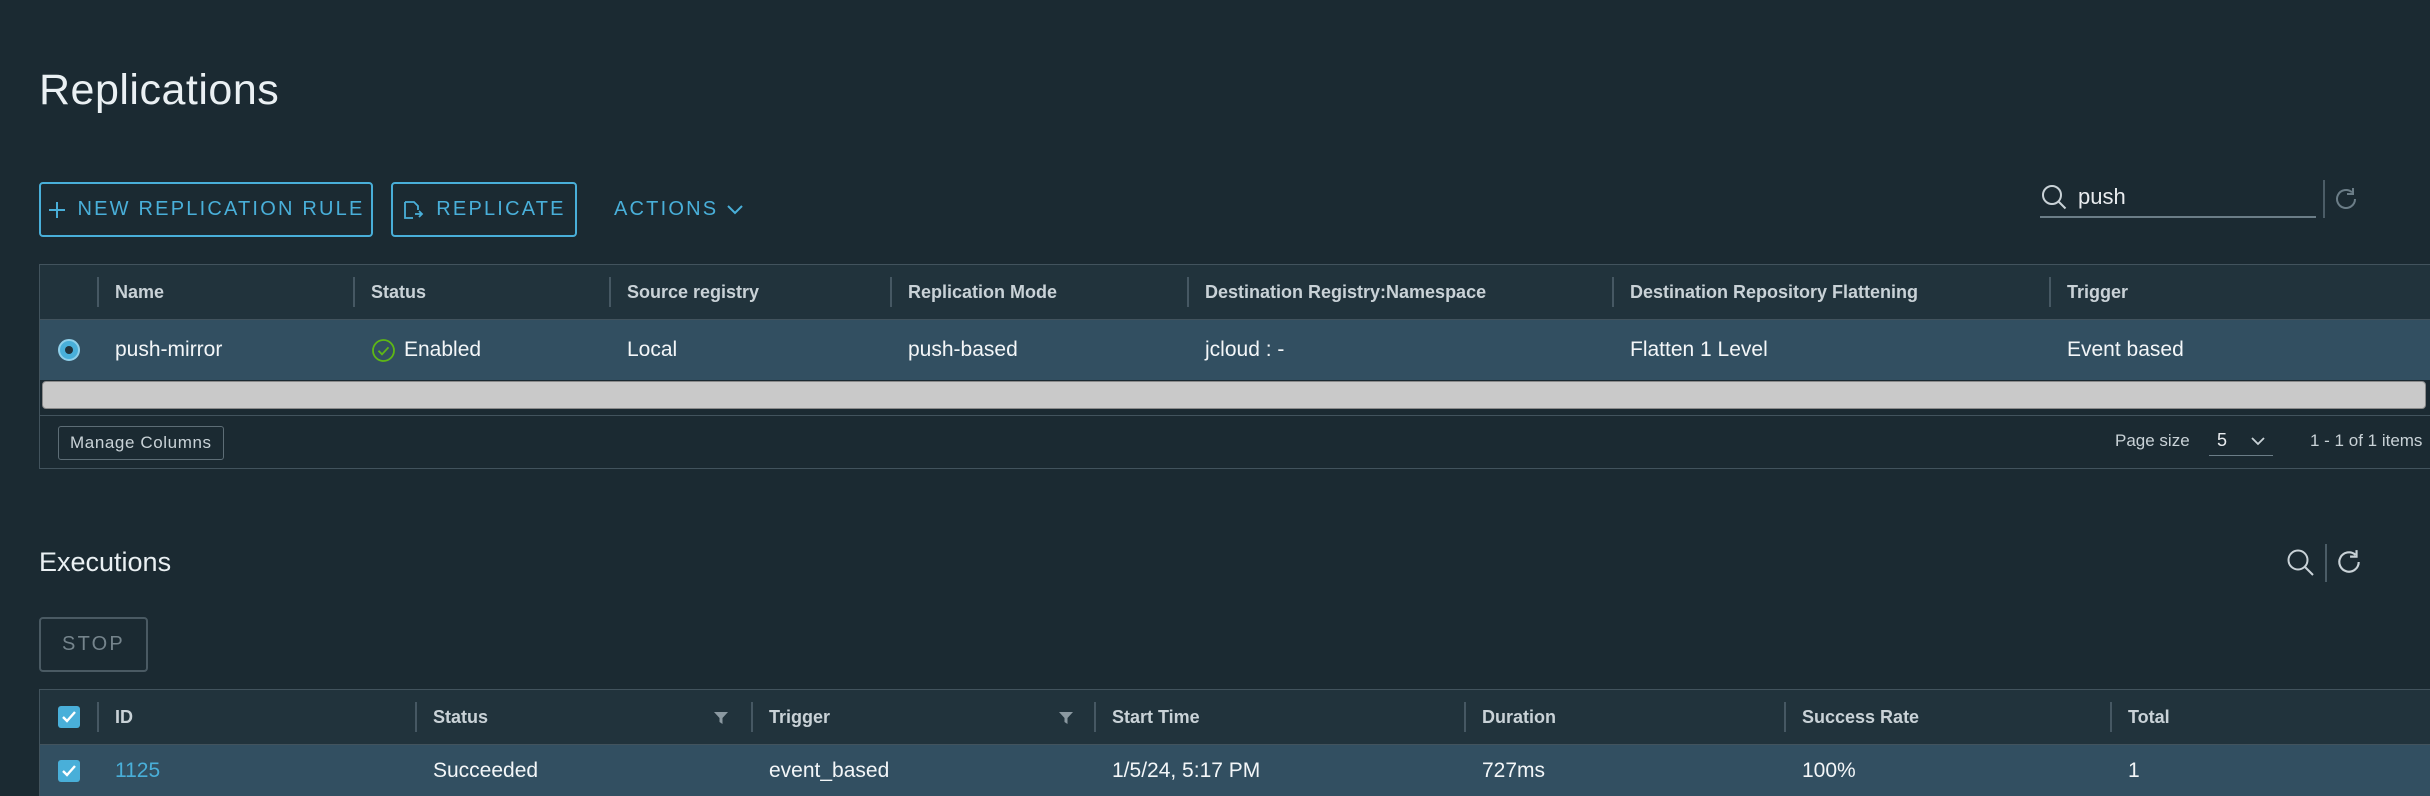 Image resolution: width=2430 pixels, height=796 pixels. What do you see at coordinates (2188, 197) in the screenshot?
I see `search-input` at bounding box center [2188, 197].